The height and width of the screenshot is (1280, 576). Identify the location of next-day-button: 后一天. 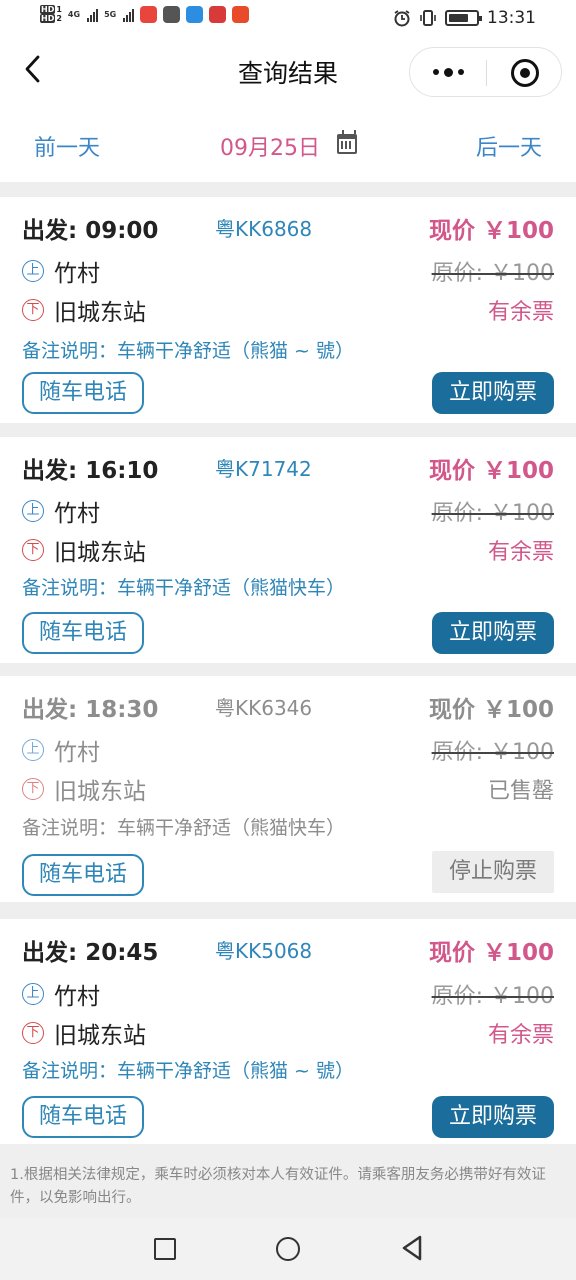
(509, 146).